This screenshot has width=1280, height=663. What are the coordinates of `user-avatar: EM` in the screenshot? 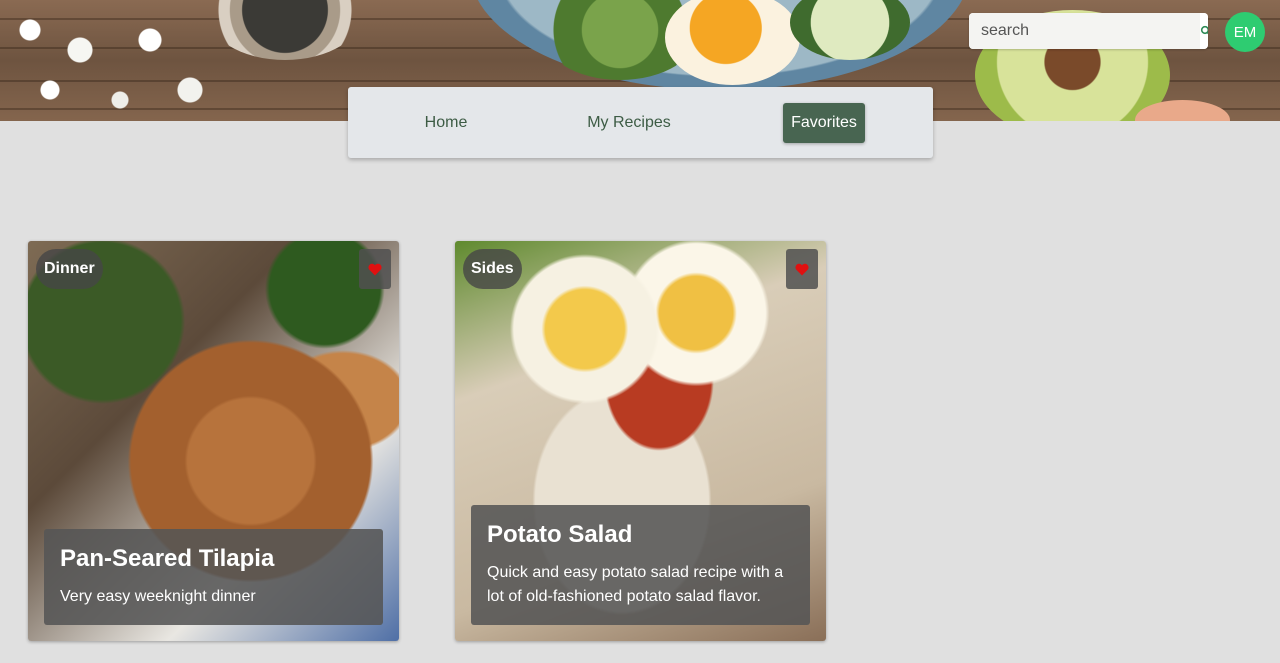 It's located at (1245, 32).